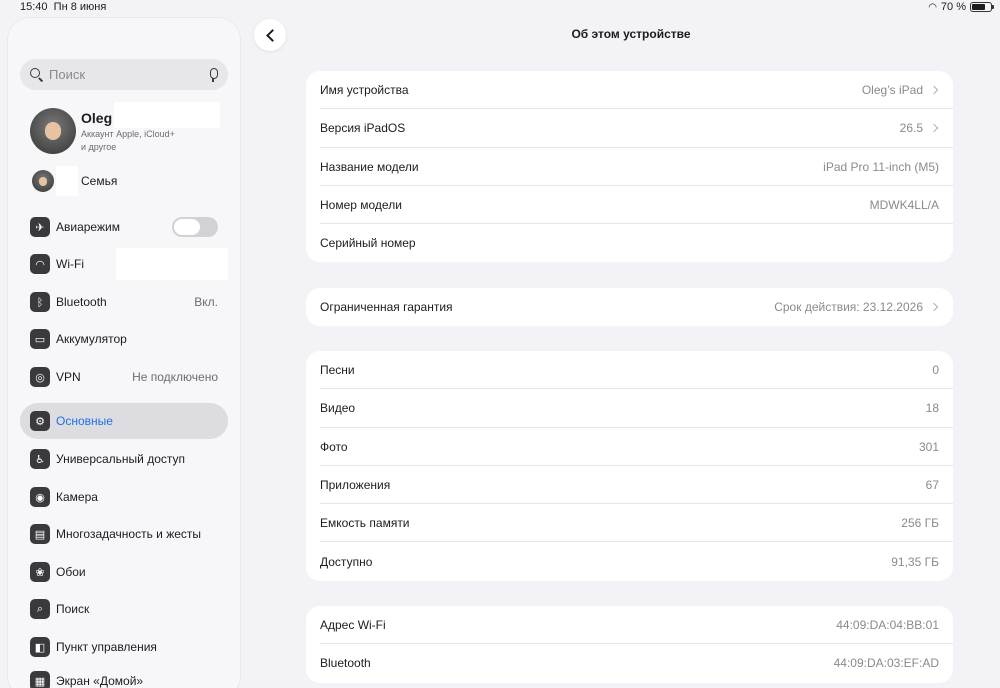  What do you see at coordinates (364, 90) in the screenshot?
I see `row-label: Имя устройства` at bounding box center [364, 90].